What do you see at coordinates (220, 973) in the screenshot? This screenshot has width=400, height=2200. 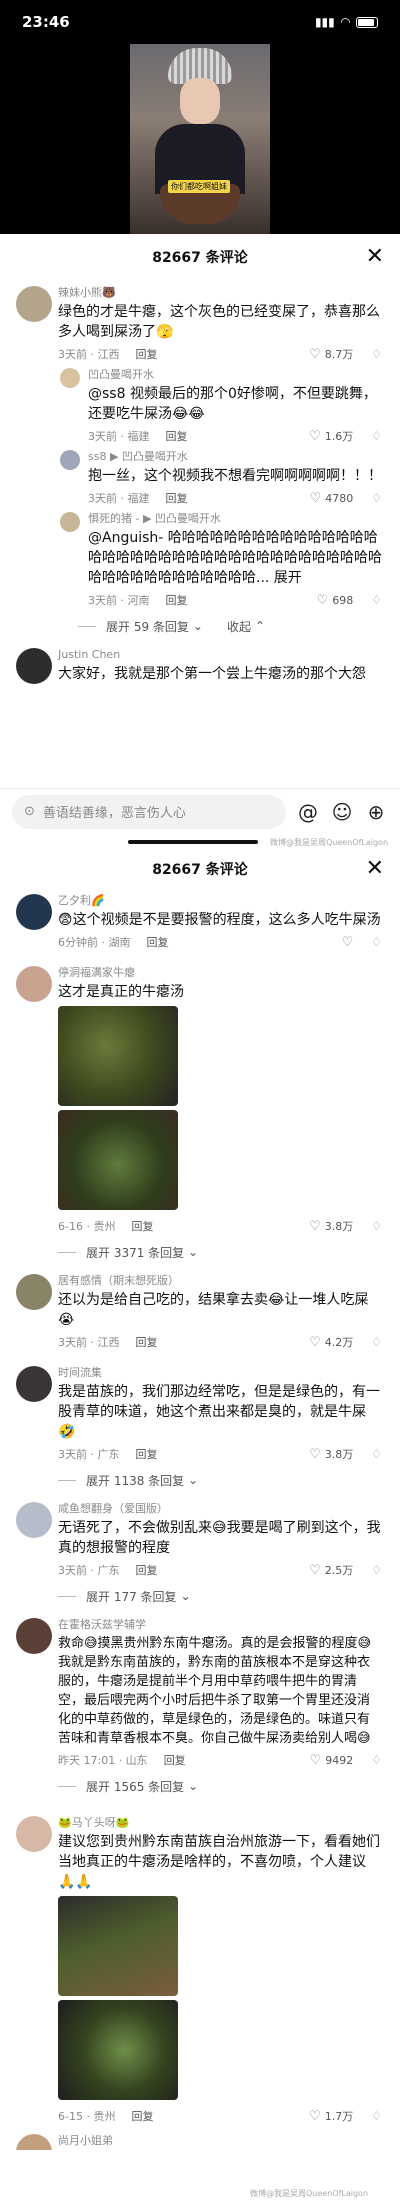 I see `comment-username: 停洞福满家牛瘪` at bounding box center [220, 973].